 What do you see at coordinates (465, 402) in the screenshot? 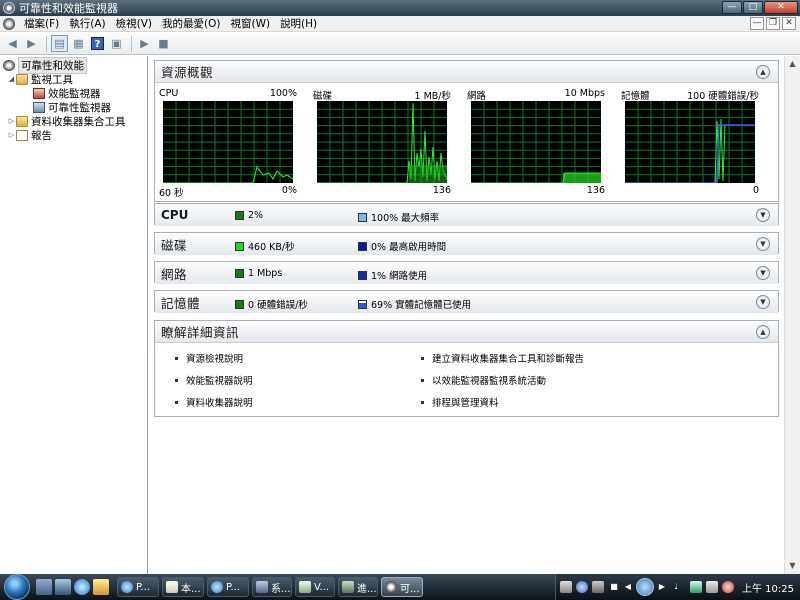
I see `link-text: 排程與管理資料` at bounding box center [465, 402].